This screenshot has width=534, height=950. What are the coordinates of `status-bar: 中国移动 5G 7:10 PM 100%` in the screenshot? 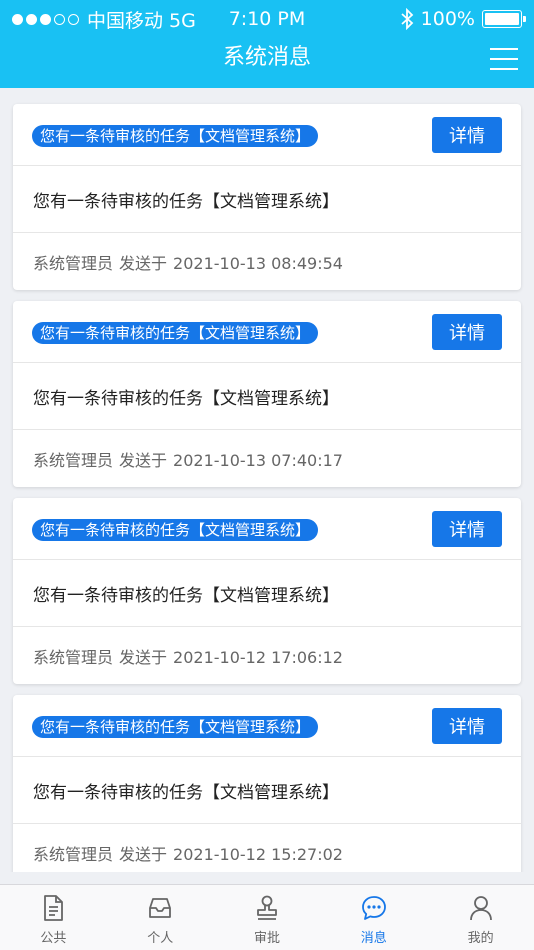 It's located at (267, 19).